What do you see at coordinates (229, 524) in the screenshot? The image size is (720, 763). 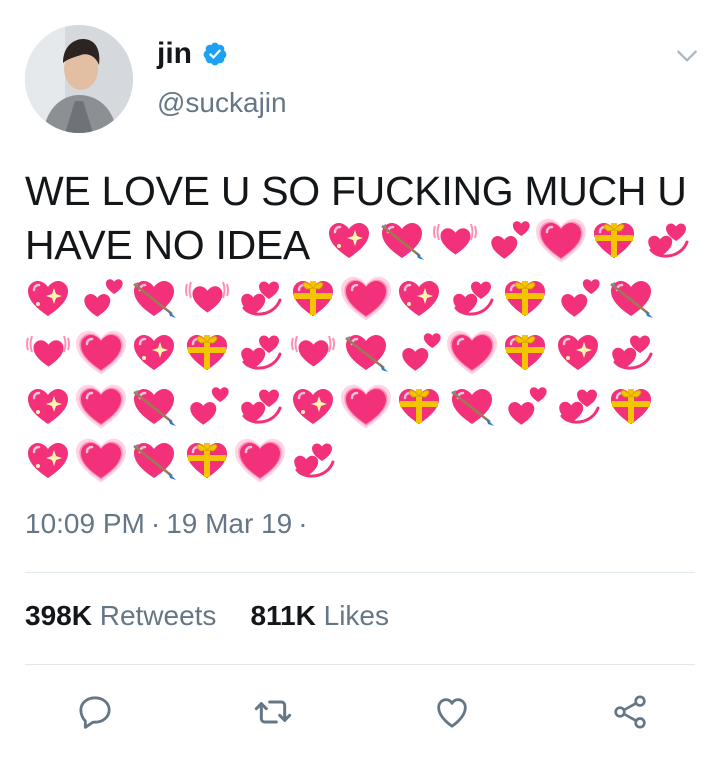 I see `tweet-date: 19 Mar 19` at bounding box center [229, 524].